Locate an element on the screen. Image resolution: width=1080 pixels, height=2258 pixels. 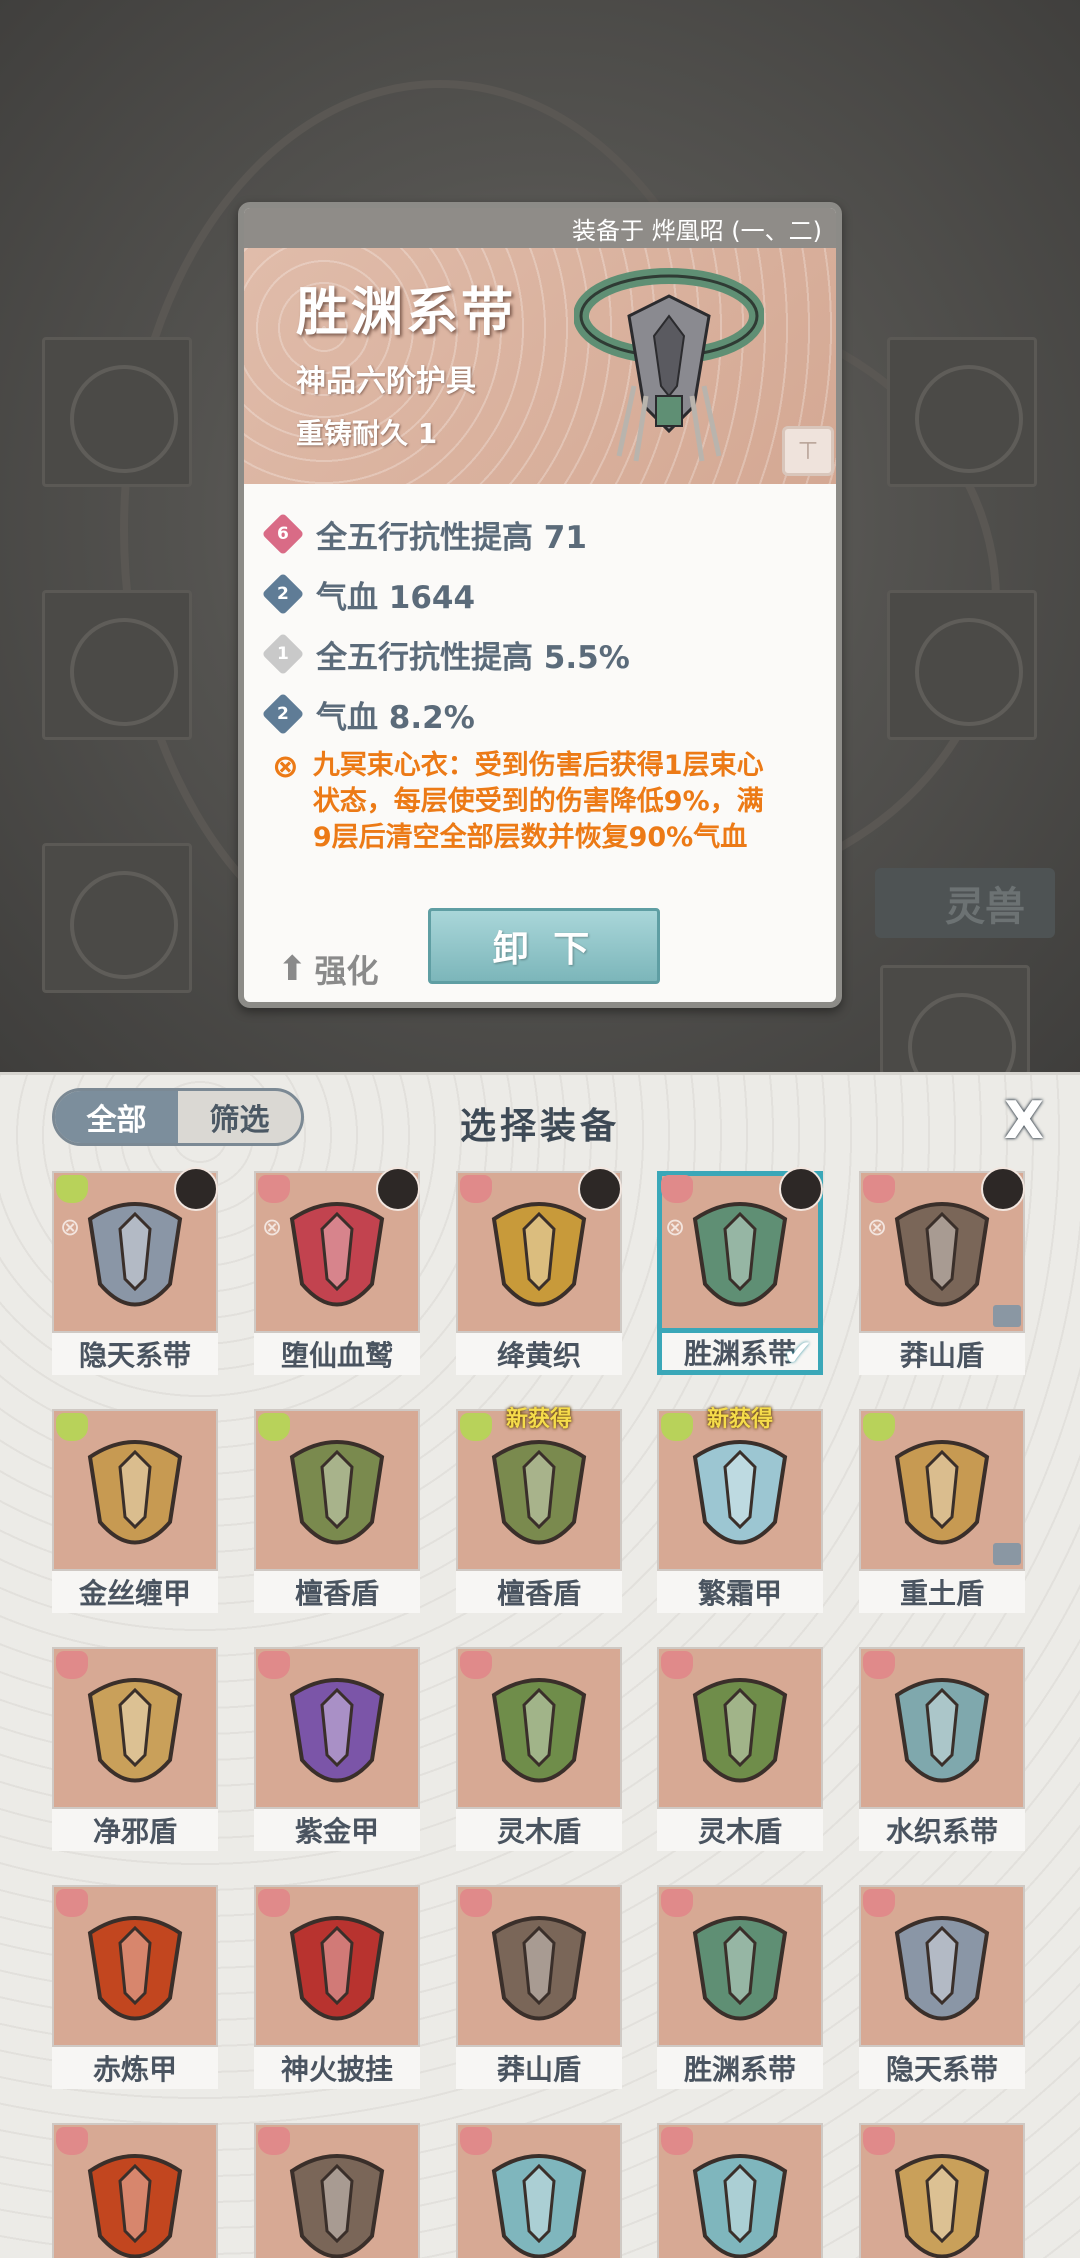
item-label: 紫金甲 is located at coordinates (337, 1830).